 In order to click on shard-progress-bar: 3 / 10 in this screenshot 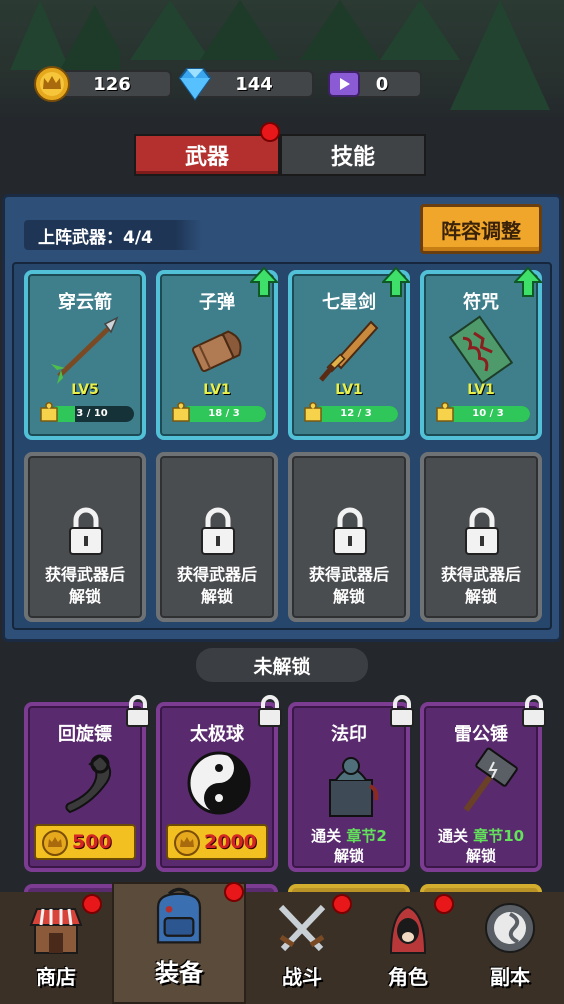, I will do `click(92, 414)`.